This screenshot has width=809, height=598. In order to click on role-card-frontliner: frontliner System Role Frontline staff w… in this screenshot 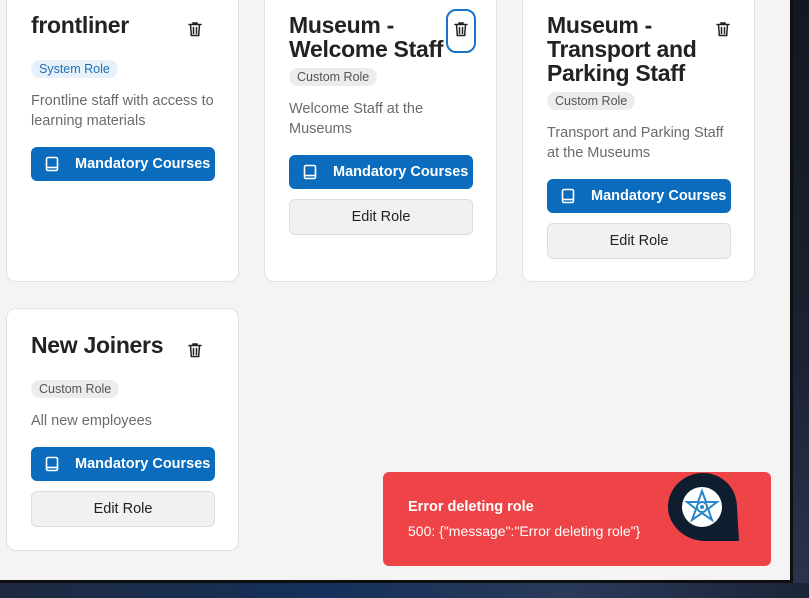, I will do `click(122, 141)`.